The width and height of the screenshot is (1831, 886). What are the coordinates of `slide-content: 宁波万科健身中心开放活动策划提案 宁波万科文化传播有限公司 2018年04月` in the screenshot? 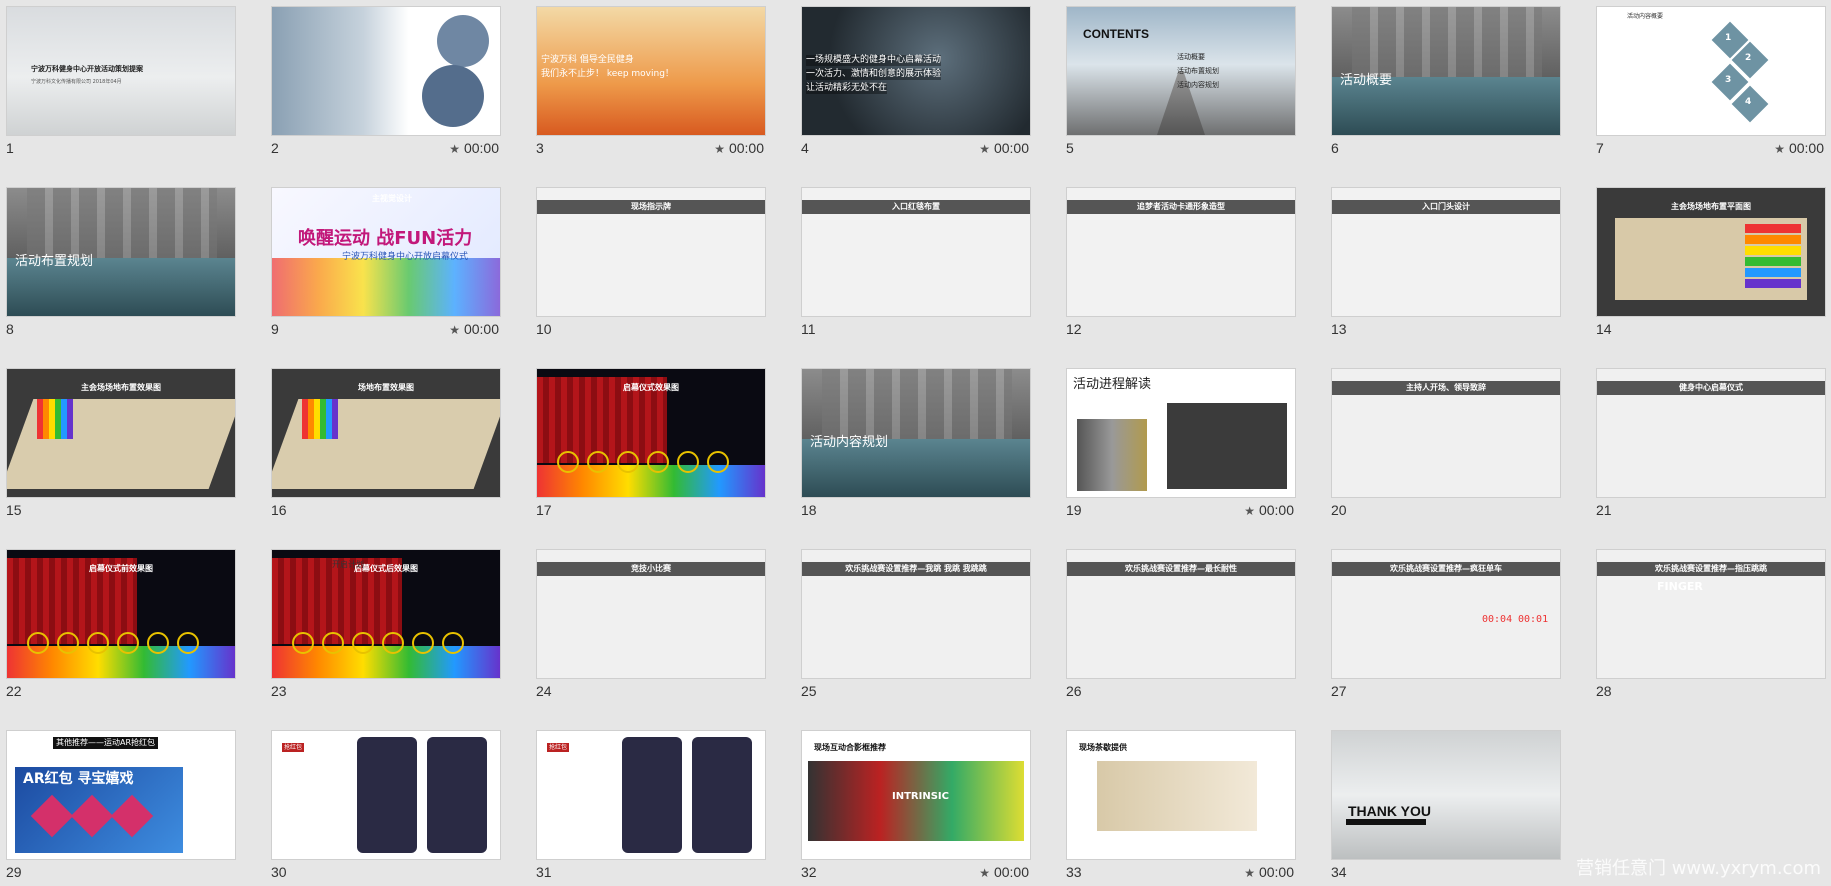 It's located at (121, 71).